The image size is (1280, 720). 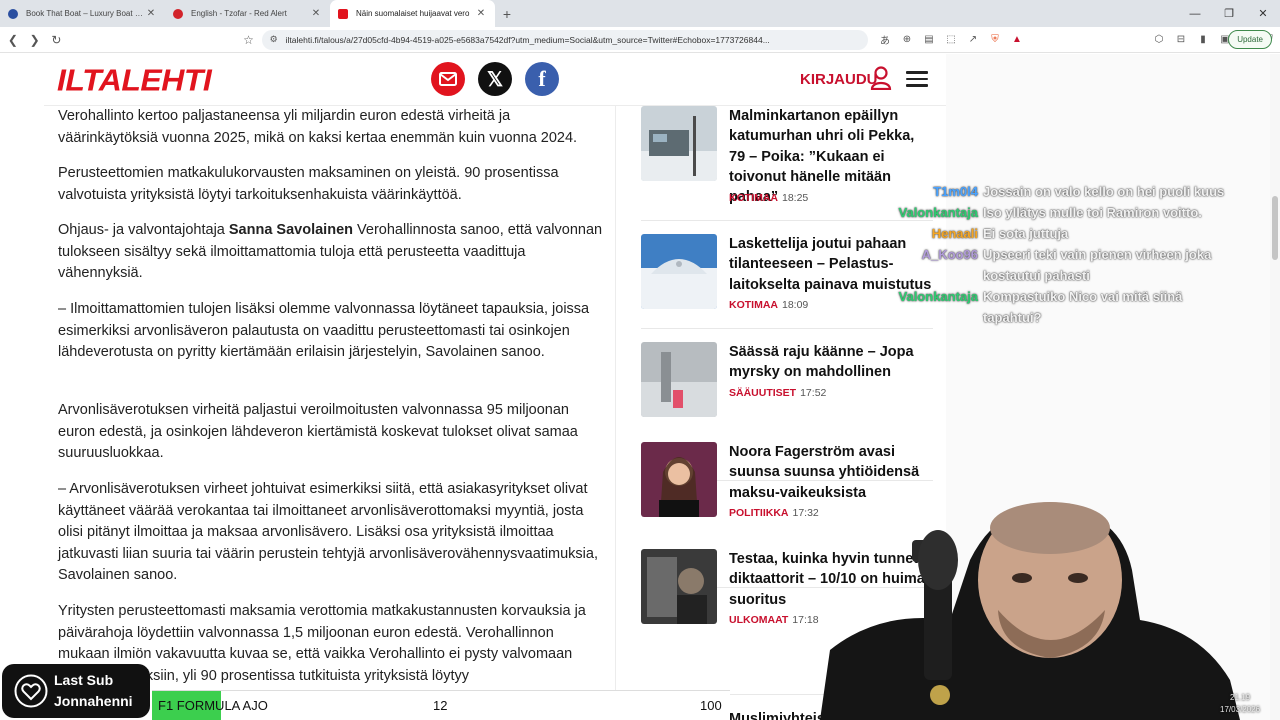 I want to click on news-meta: KOTIMAA 18:09, so click(x=768, y=305).